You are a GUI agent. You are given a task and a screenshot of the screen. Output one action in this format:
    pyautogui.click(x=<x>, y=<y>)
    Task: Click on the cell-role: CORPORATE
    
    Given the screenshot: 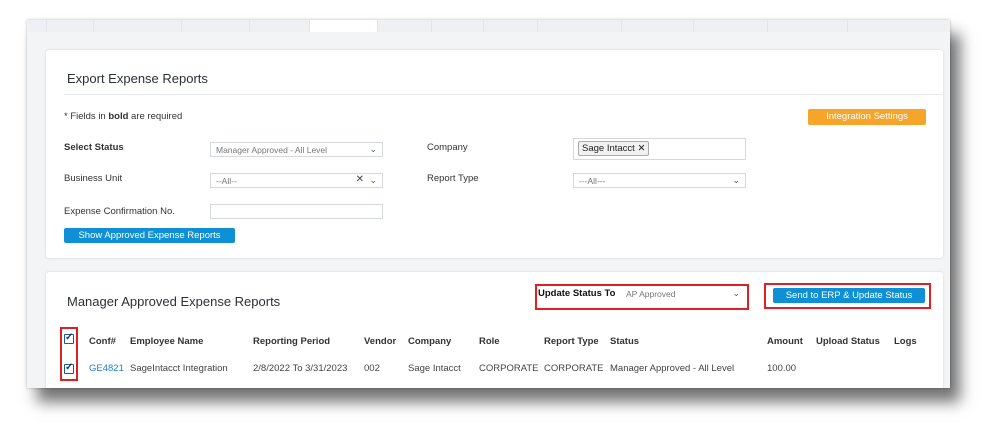 What is the action you would take?
    pyautogui.click(x=509, y=368)
    